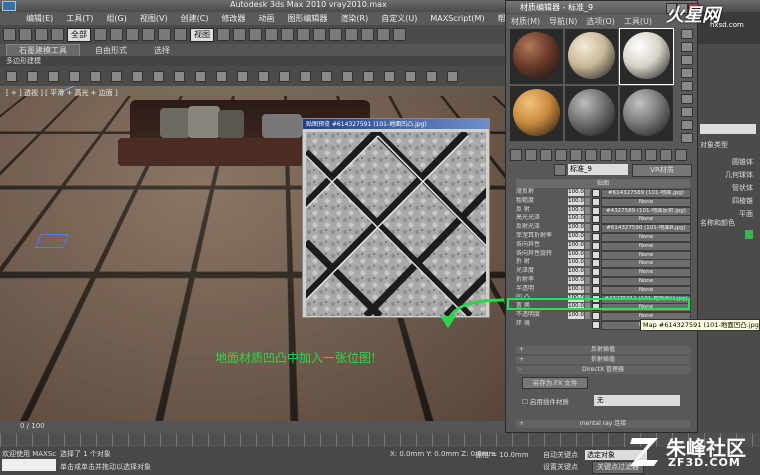 The height and width of the screenshot is (475, 760). Describe the element at coordinates (603, 370) in the screenshot. I see `rollout-directx-manager: - DirectX 管理器` at that location.